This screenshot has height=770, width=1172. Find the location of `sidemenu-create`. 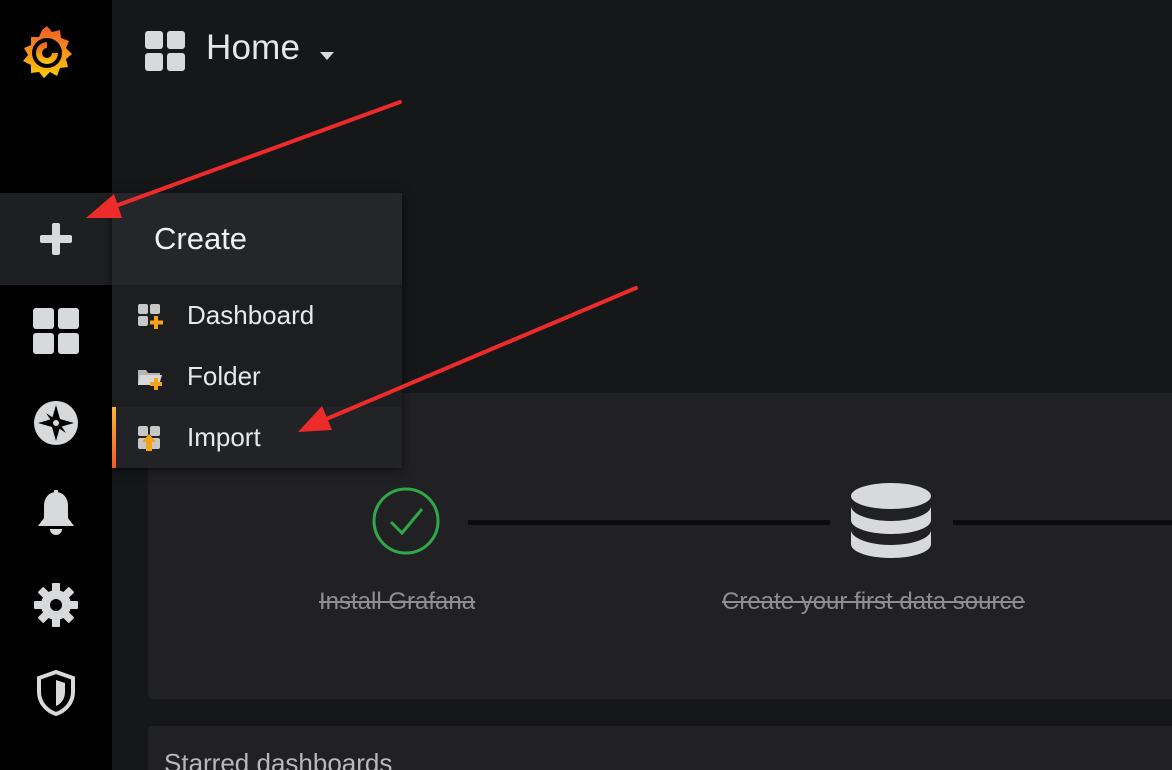

sidemenu-create is located at coordinates (56, 239).